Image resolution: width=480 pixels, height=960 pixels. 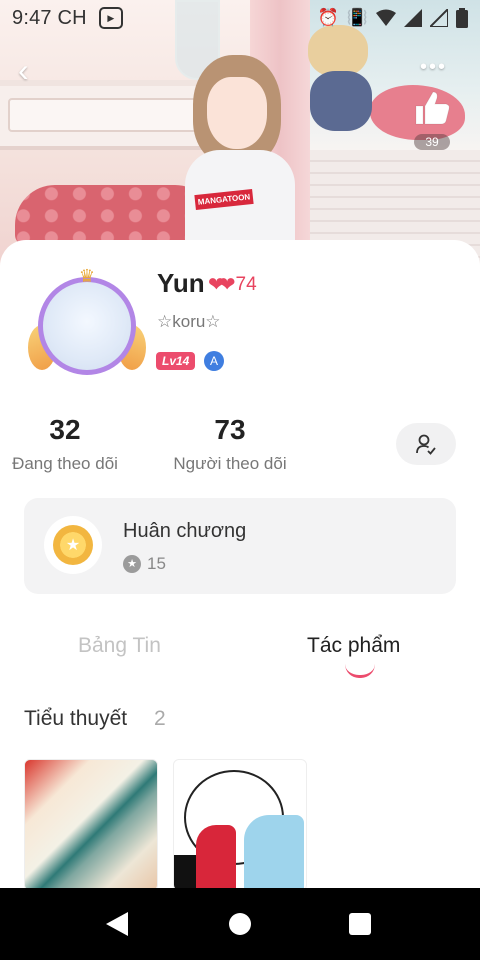 What do you see at coordinates (432, 142) in the screenshot?
I see `like-count: 39` at bounding box center [432, 142].